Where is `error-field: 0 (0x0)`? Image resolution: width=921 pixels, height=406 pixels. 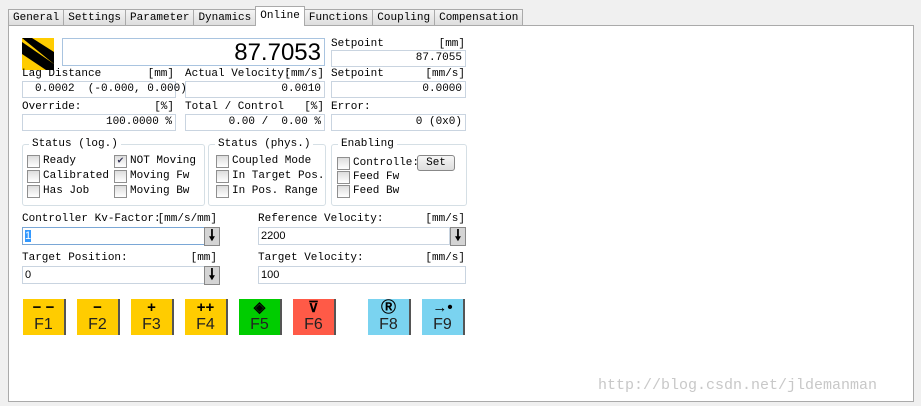 error-field: 0 (0x0) is located at coordinates (398, 122).